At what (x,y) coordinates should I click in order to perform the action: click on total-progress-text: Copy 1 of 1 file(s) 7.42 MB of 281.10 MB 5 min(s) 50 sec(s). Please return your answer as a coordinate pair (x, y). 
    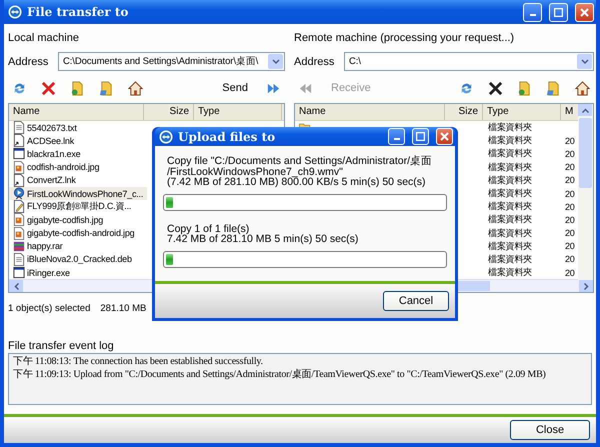
    Looking at the image, I should click on (263, 233).